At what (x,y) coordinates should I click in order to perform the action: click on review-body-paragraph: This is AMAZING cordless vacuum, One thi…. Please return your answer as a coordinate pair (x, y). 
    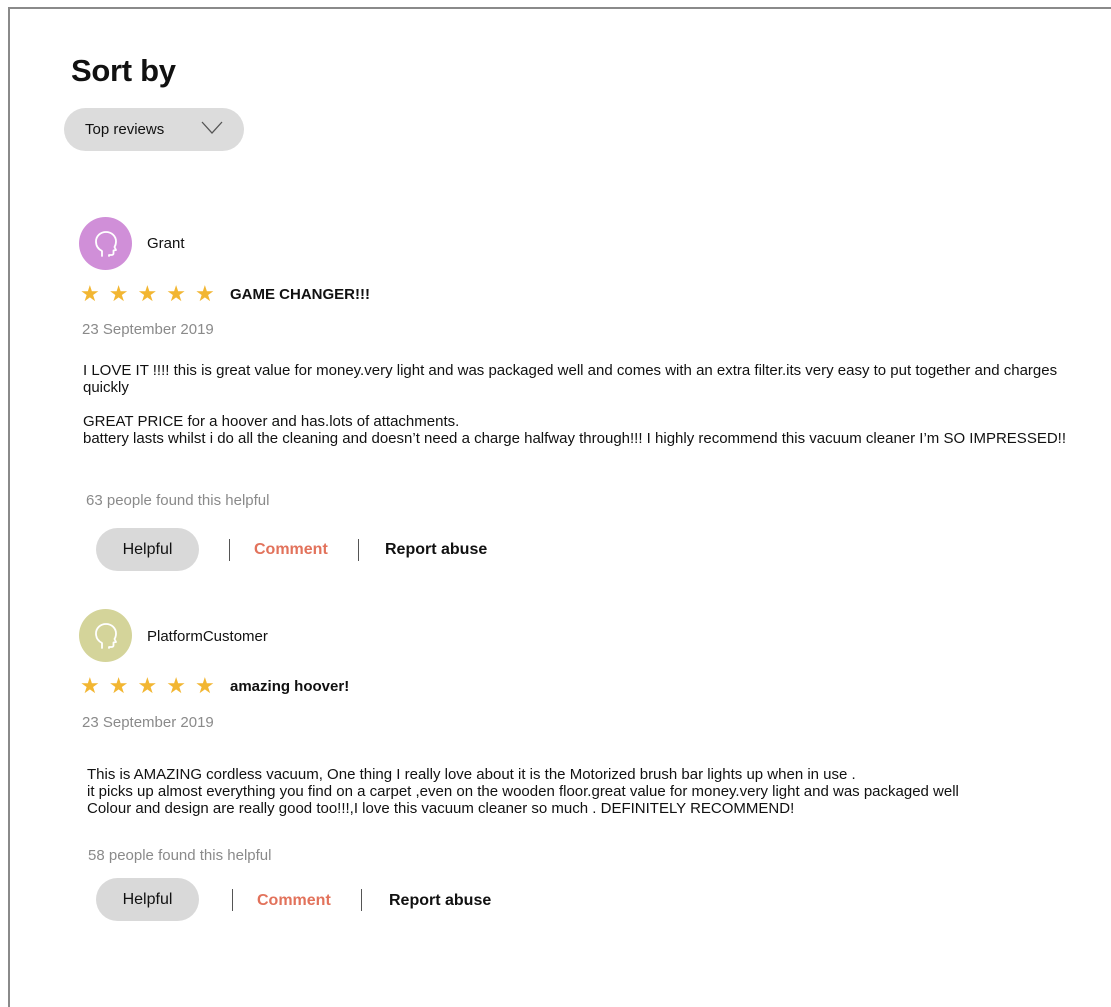
    Looking at the image, I should click on (471, 774).